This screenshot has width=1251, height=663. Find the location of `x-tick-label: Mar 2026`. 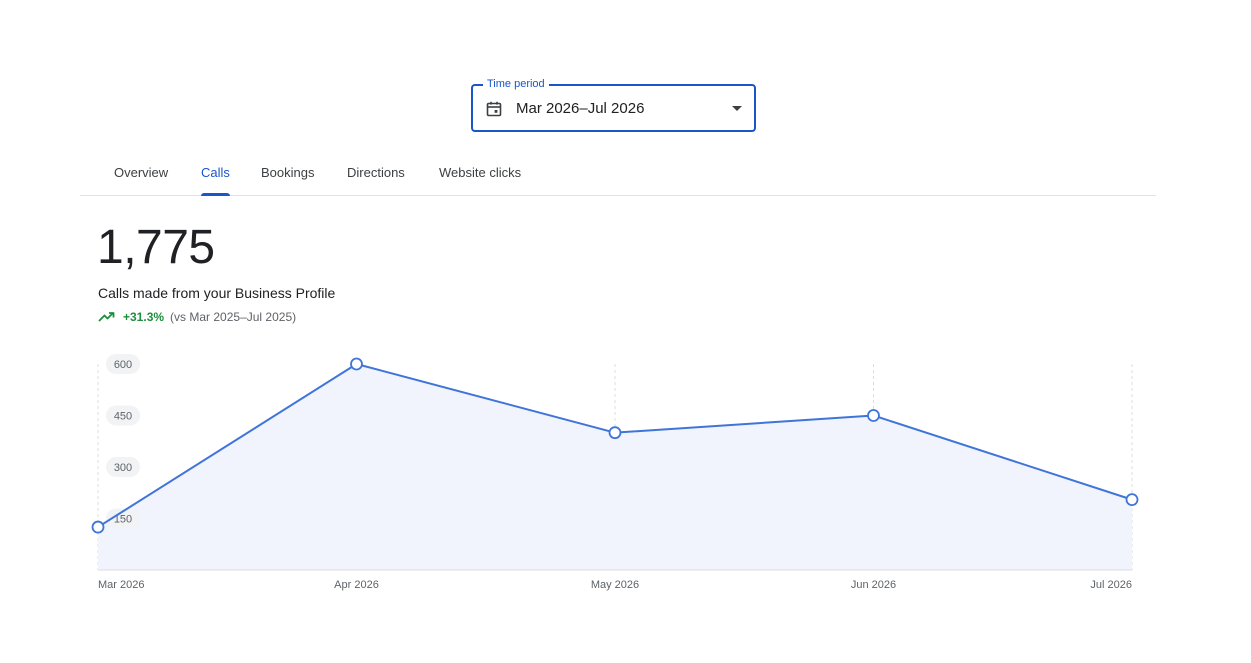

x-tick-label: Mar 2026 is located at coordinates (121, 585).